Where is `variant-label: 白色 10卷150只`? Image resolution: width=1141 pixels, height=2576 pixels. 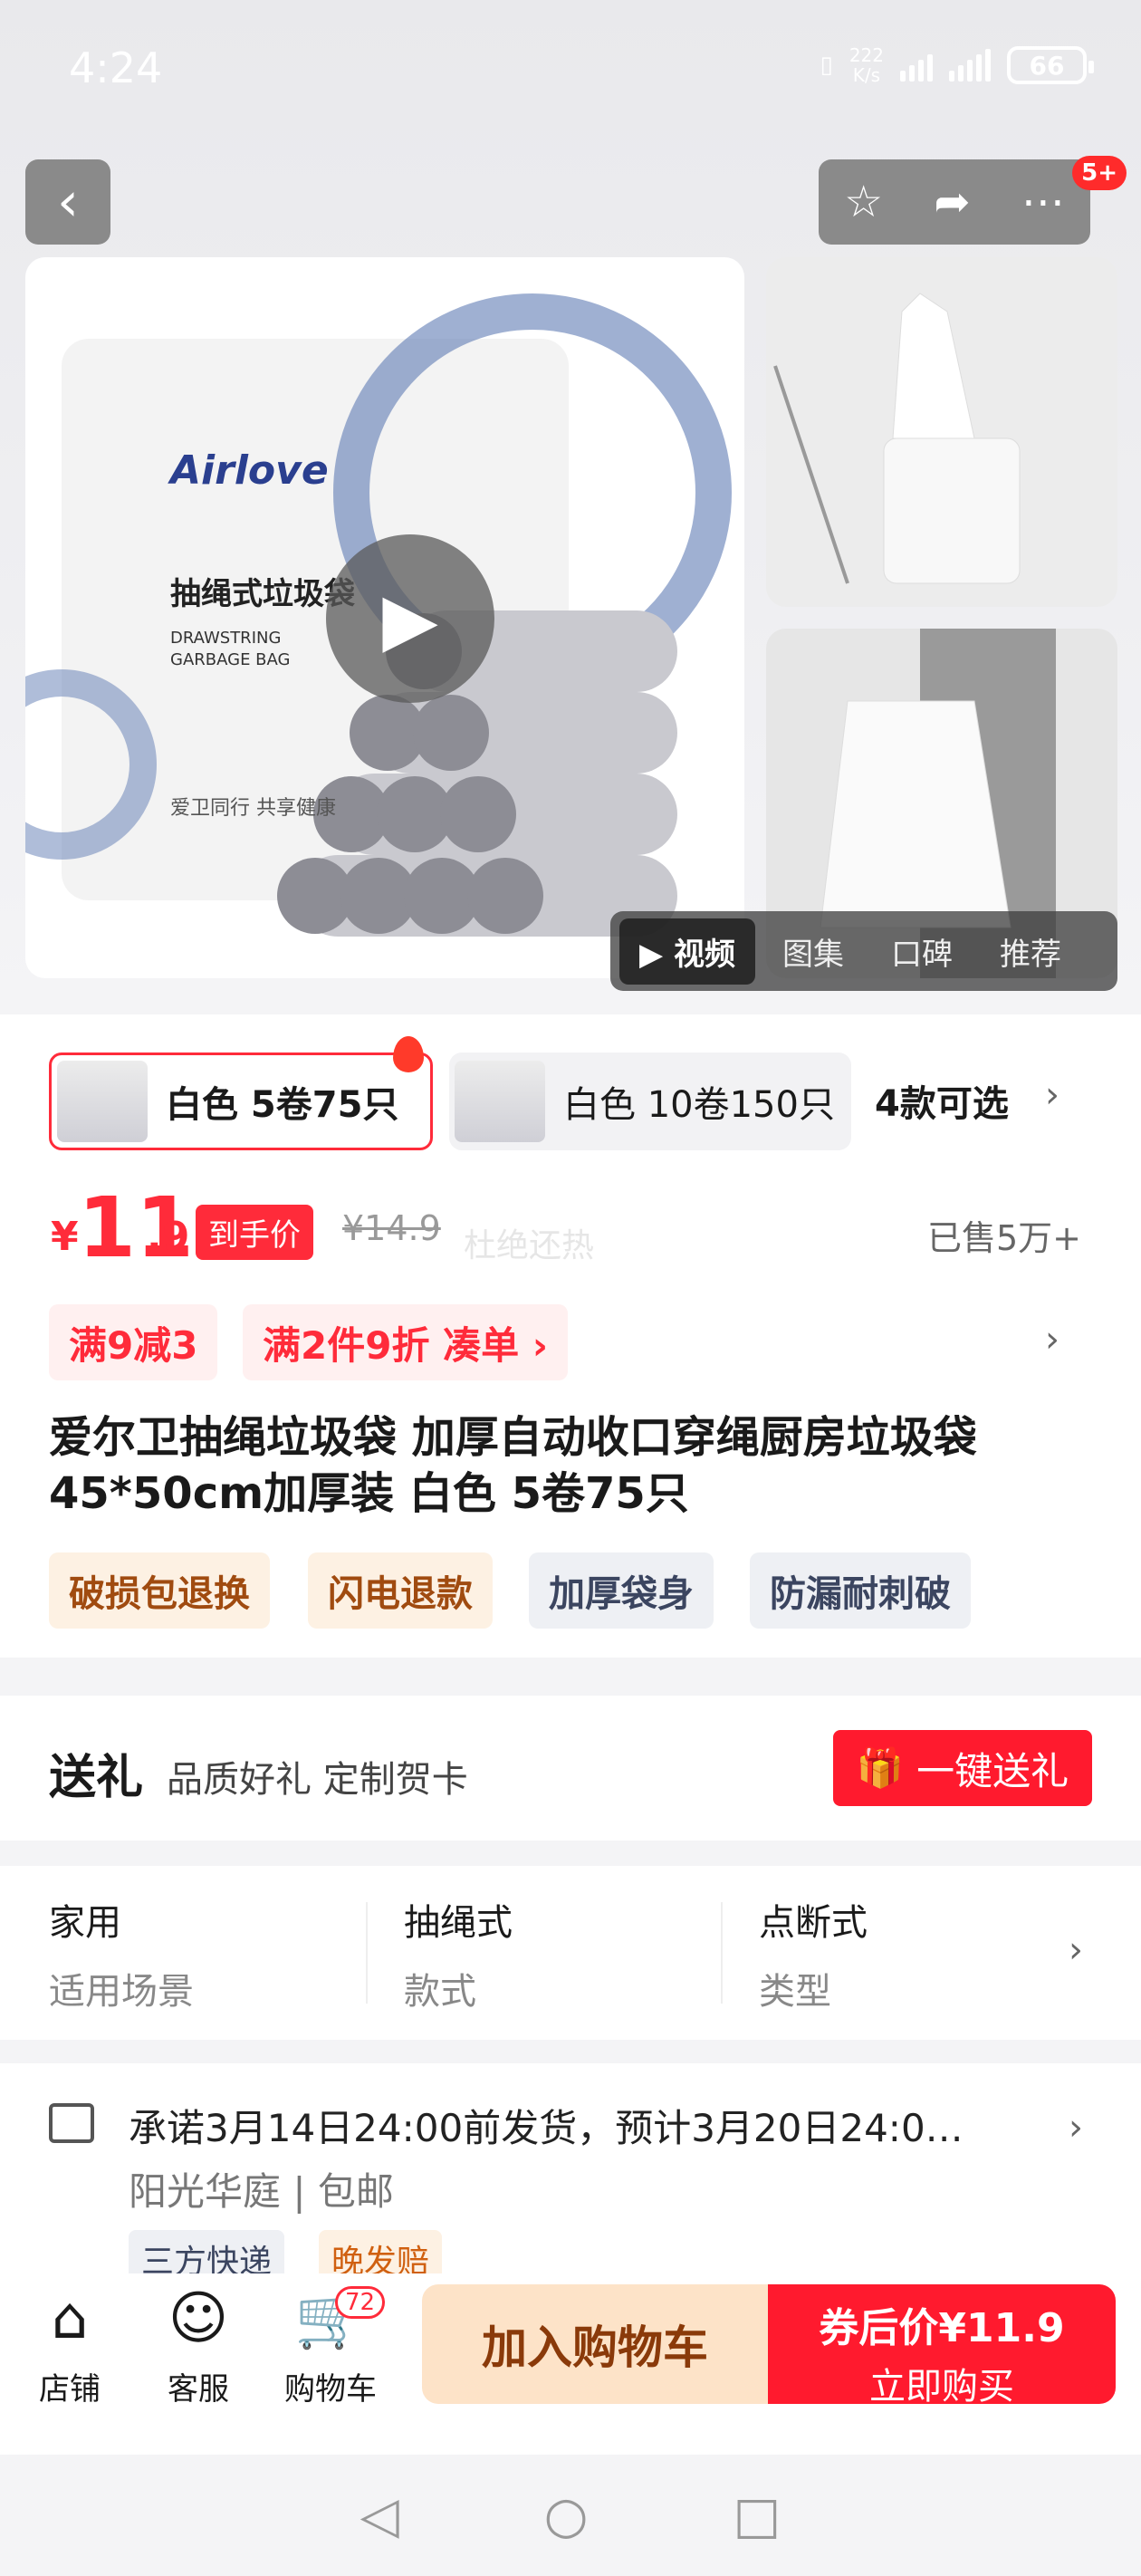 variant-label: 白色 10卷150只 is located at coordinates (699, 1105).